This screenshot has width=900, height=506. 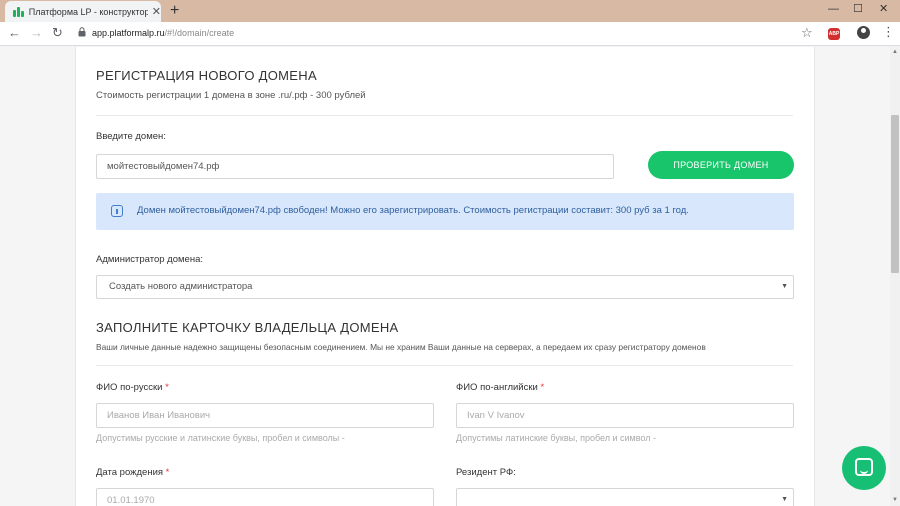 I want to click on lock-icon, so click(x=82, y=32).